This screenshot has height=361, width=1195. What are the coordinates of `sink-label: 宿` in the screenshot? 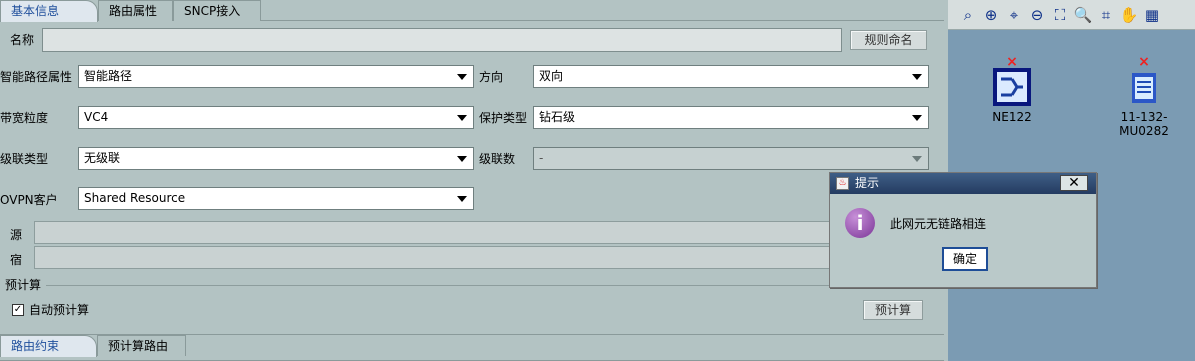 It's located at (16, 260).